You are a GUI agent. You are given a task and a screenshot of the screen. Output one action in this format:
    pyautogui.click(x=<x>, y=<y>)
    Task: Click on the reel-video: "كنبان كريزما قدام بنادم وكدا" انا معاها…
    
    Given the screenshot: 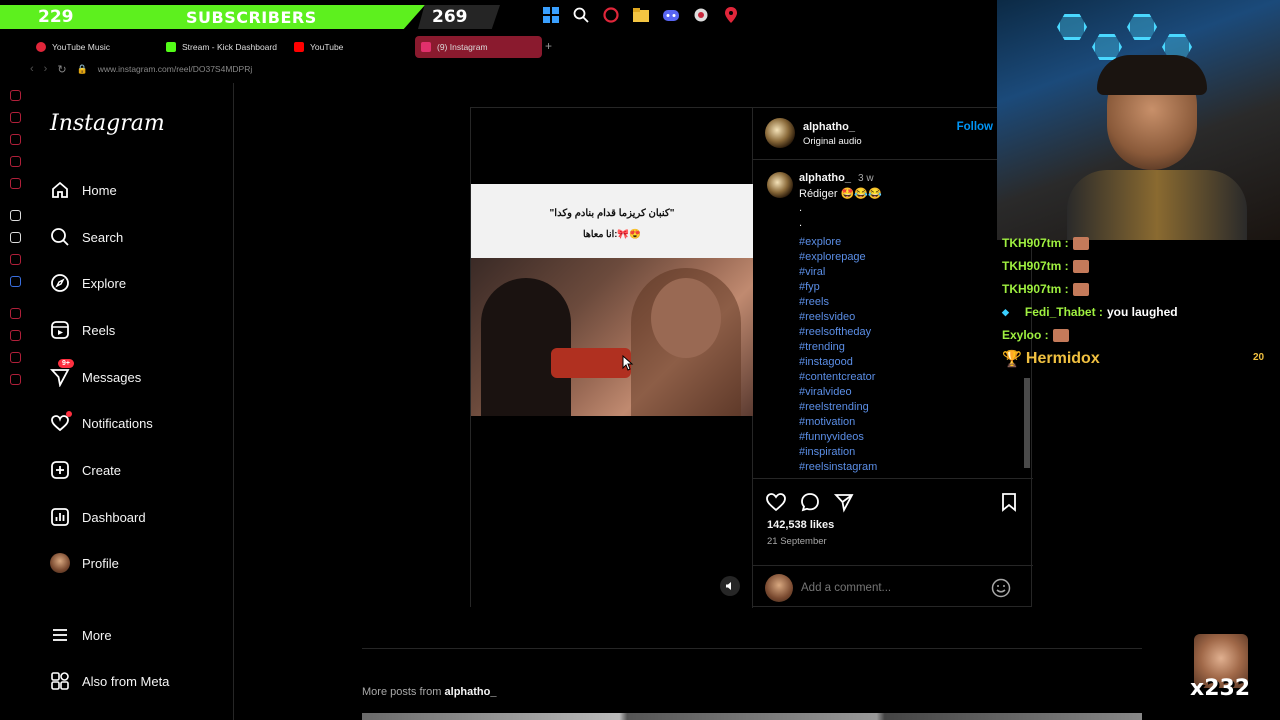 What is the action you would take?
    pyautogui.click(x=612, y=300)
    